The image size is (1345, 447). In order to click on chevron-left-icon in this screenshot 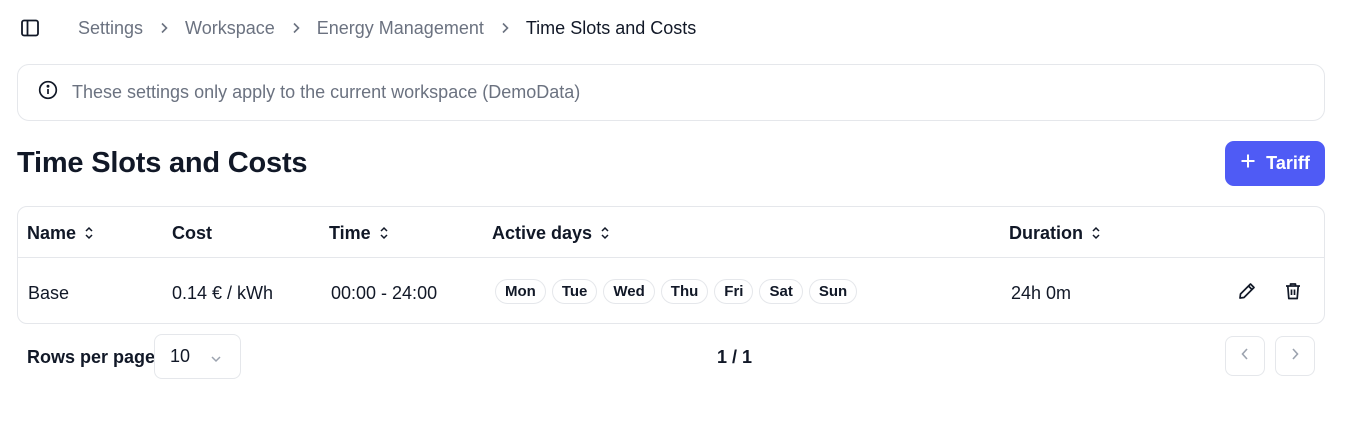, I will do `click(1245, 356)`.